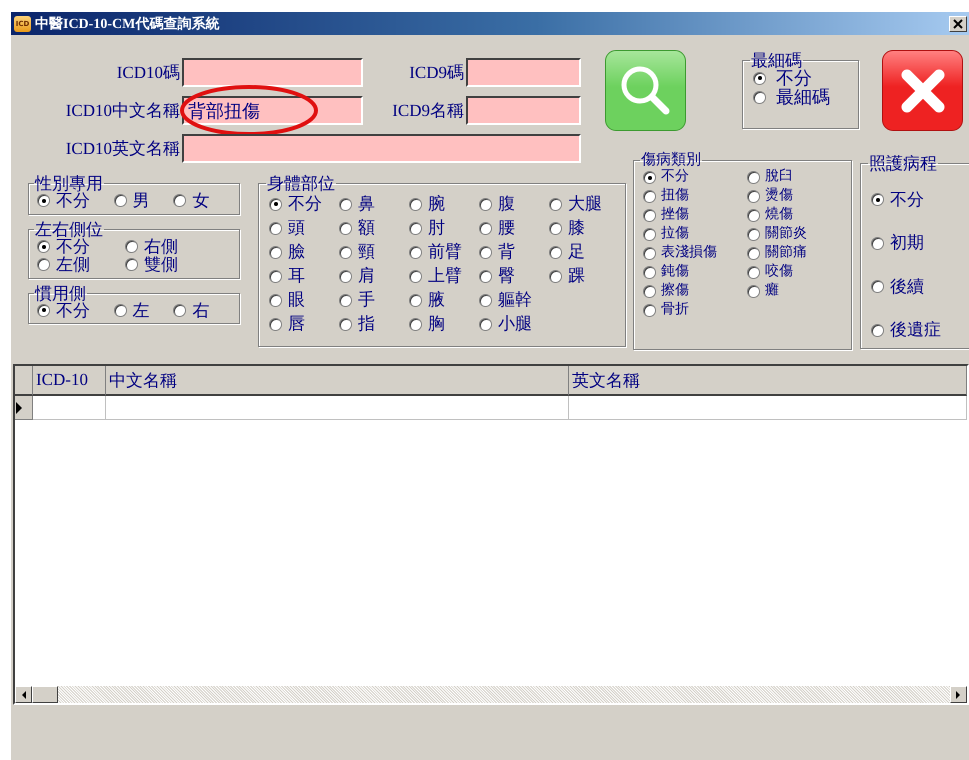 The image size is (969, 760). I want to click on radio-option: 上臂, so click(444, 276).